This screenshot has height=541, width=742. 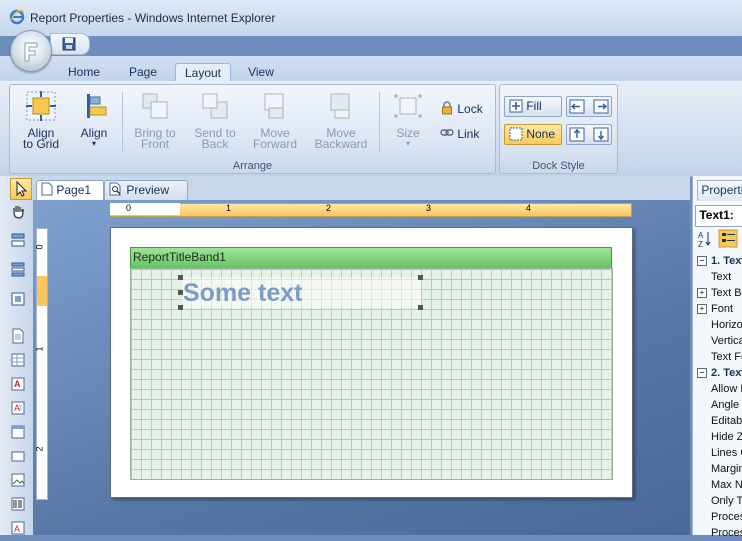 I want to click on vertical-ruler, so click(x=42, y=364).